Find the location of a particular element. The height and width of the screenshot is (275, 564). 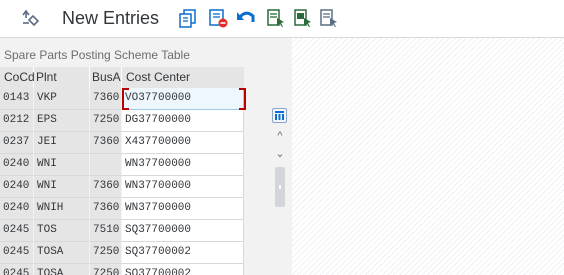

table-row: 0240 WNI WN37700000 is located at coordinates (122, 165).